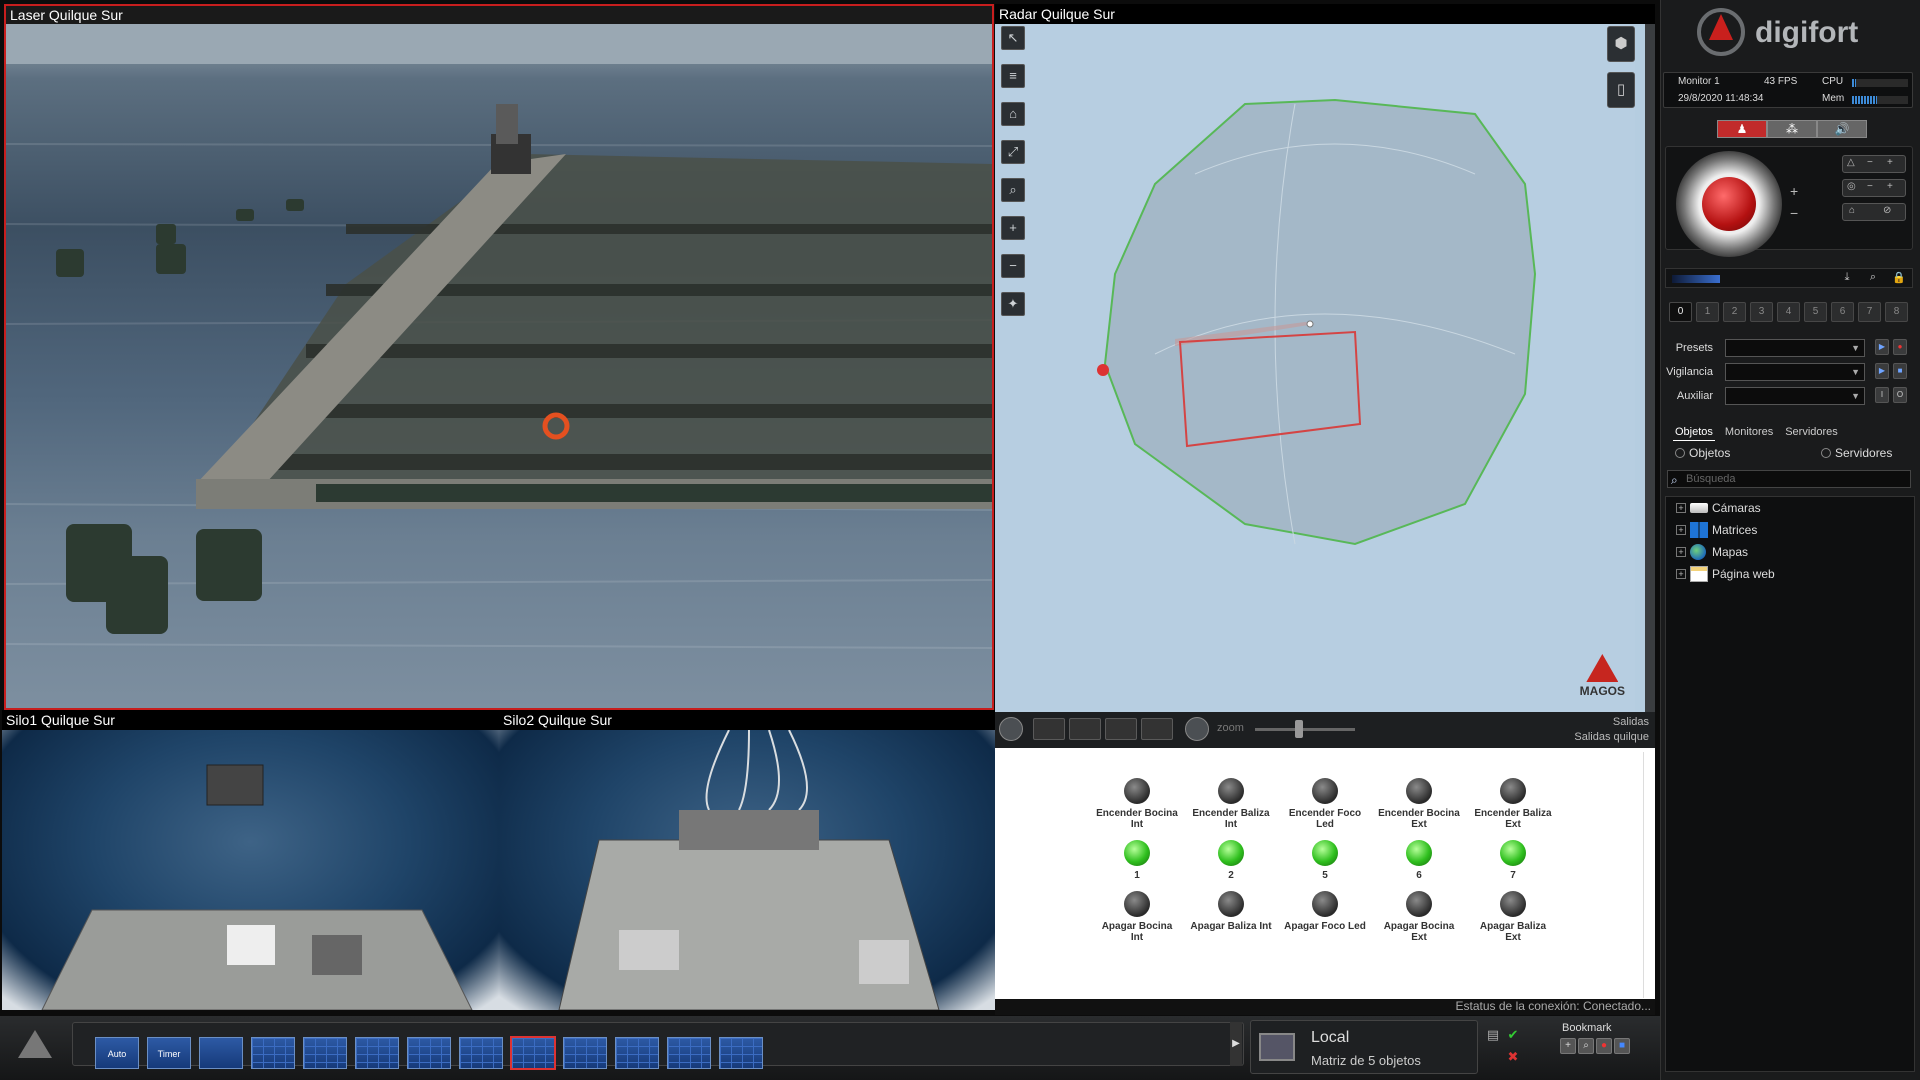 Image resolution: width=1920 pixels, height=1080 pixels. I want to click on preset-number-button: 7, so click(1869, 312).